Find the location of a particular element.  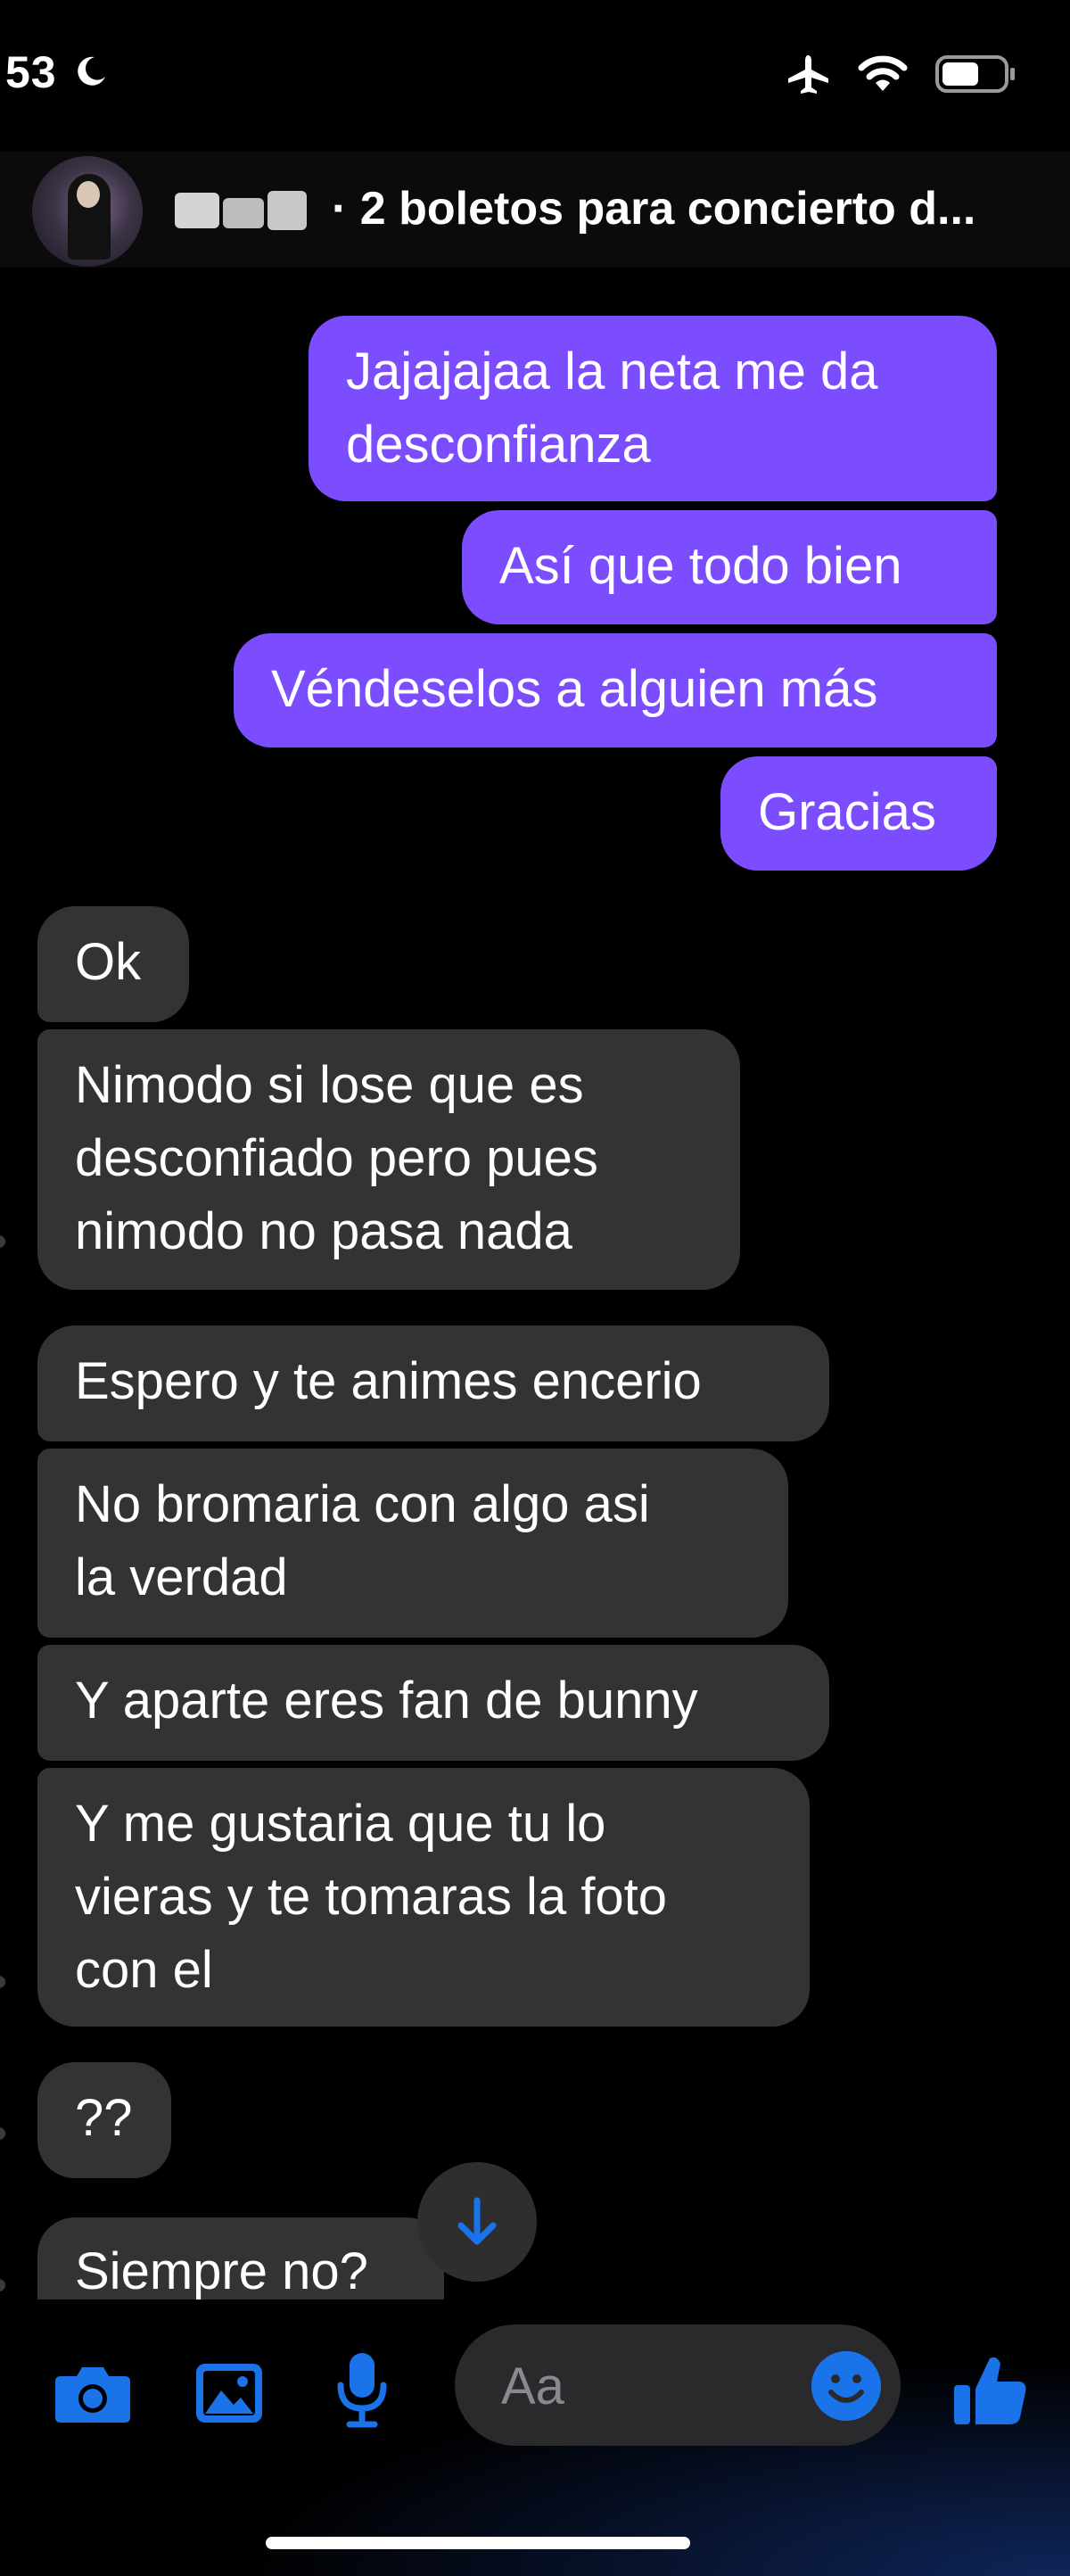

airplane-icon is located at coordinates (808, 74).